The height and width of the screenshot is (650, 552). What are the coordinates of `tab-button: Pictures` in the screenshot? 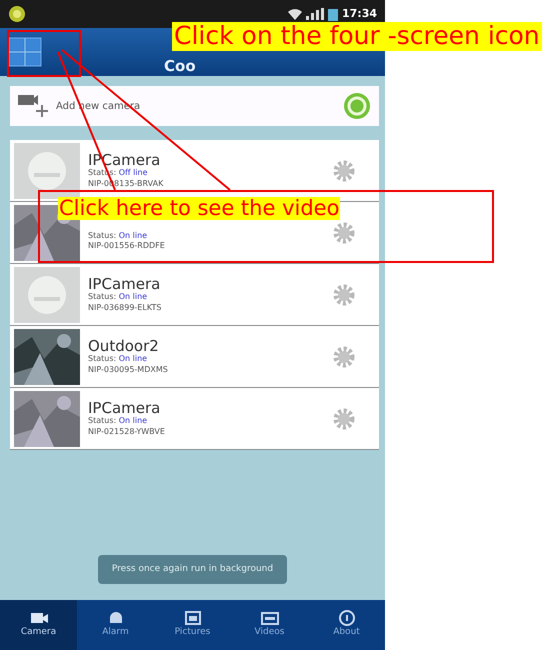 It's located at (192, 625).